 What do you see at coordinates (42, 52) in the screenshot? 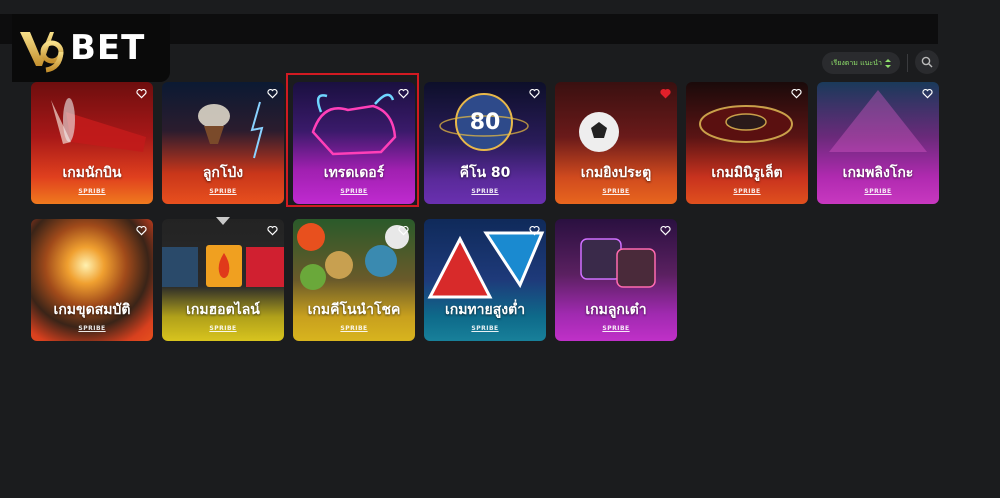
I see `v9-logo-mark-icon` at bounding box center [42, 52].